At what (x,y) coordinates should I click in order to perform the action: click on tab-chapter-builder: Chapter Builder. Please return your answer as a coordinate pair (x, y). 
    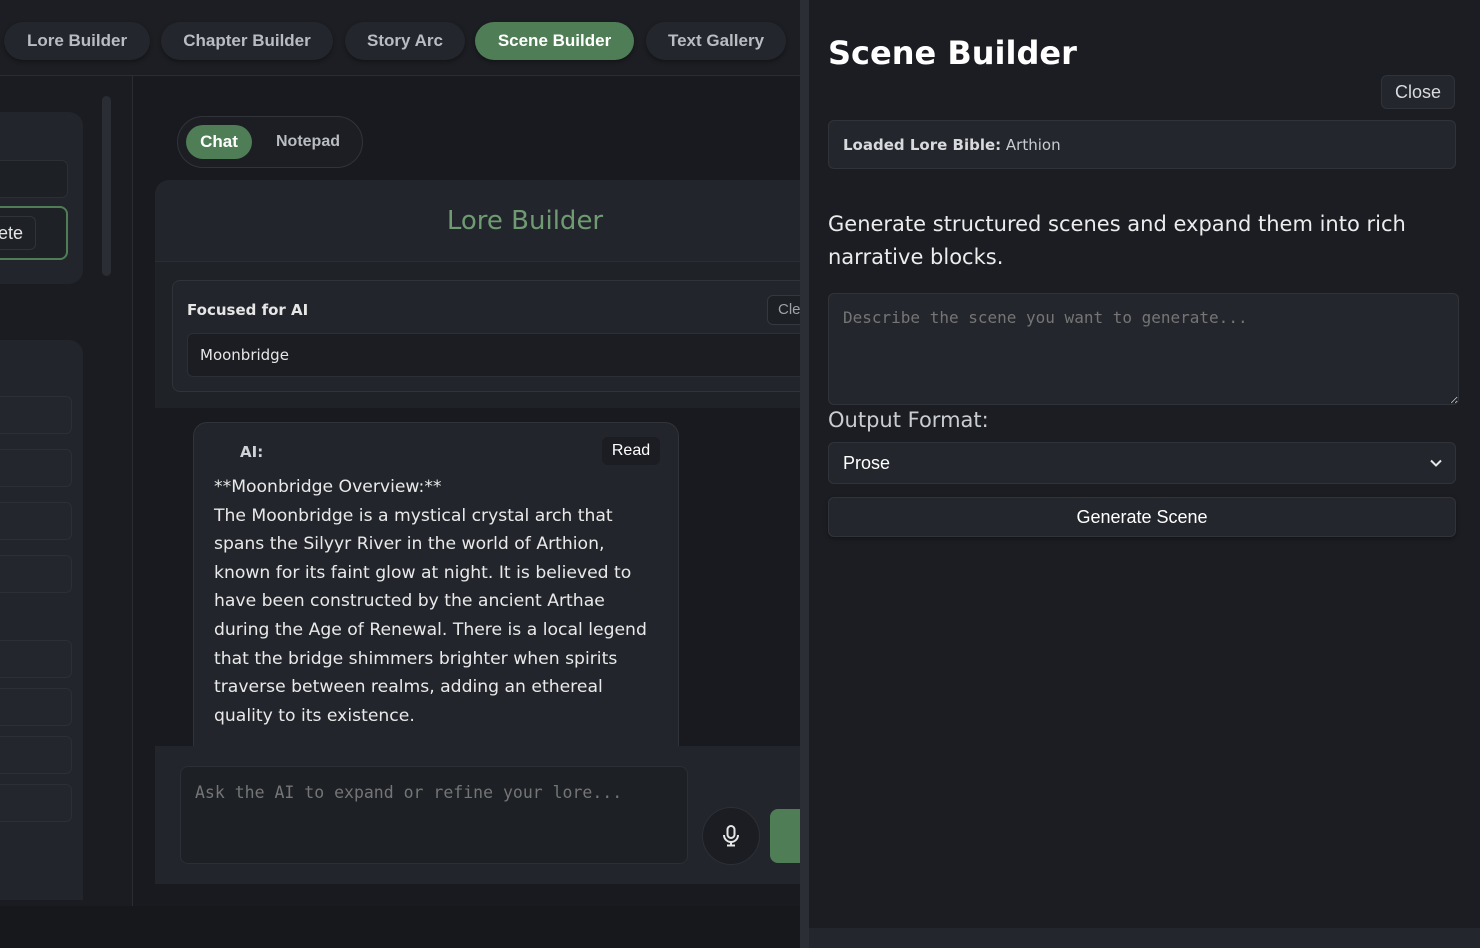
    Looking at the image, I should click on (247, 41).